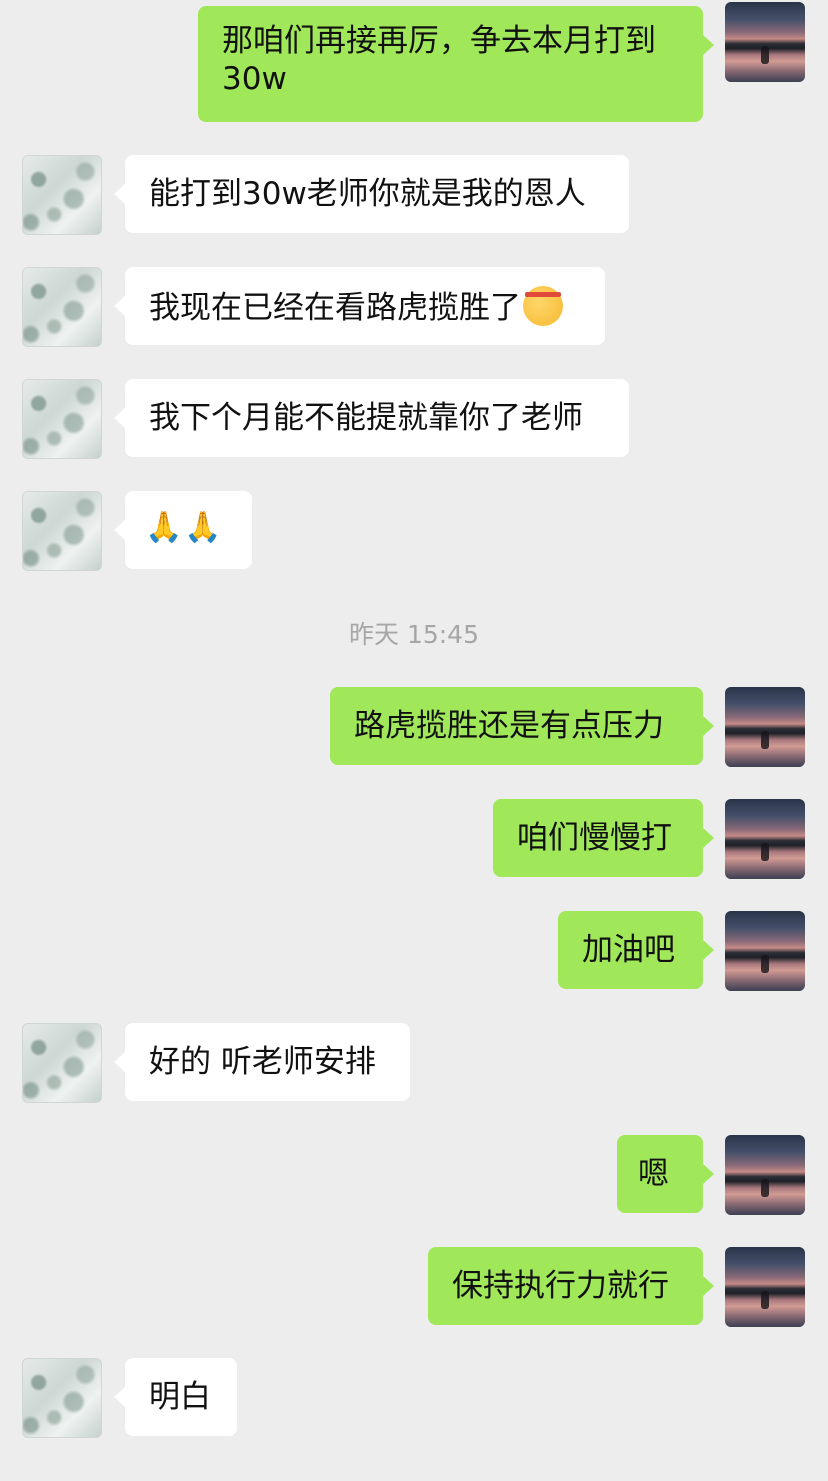 The image size is (828, 1481). I want to click on message-bubble-sent: 路虎揽胜还是有点压力, so click(522, 726).